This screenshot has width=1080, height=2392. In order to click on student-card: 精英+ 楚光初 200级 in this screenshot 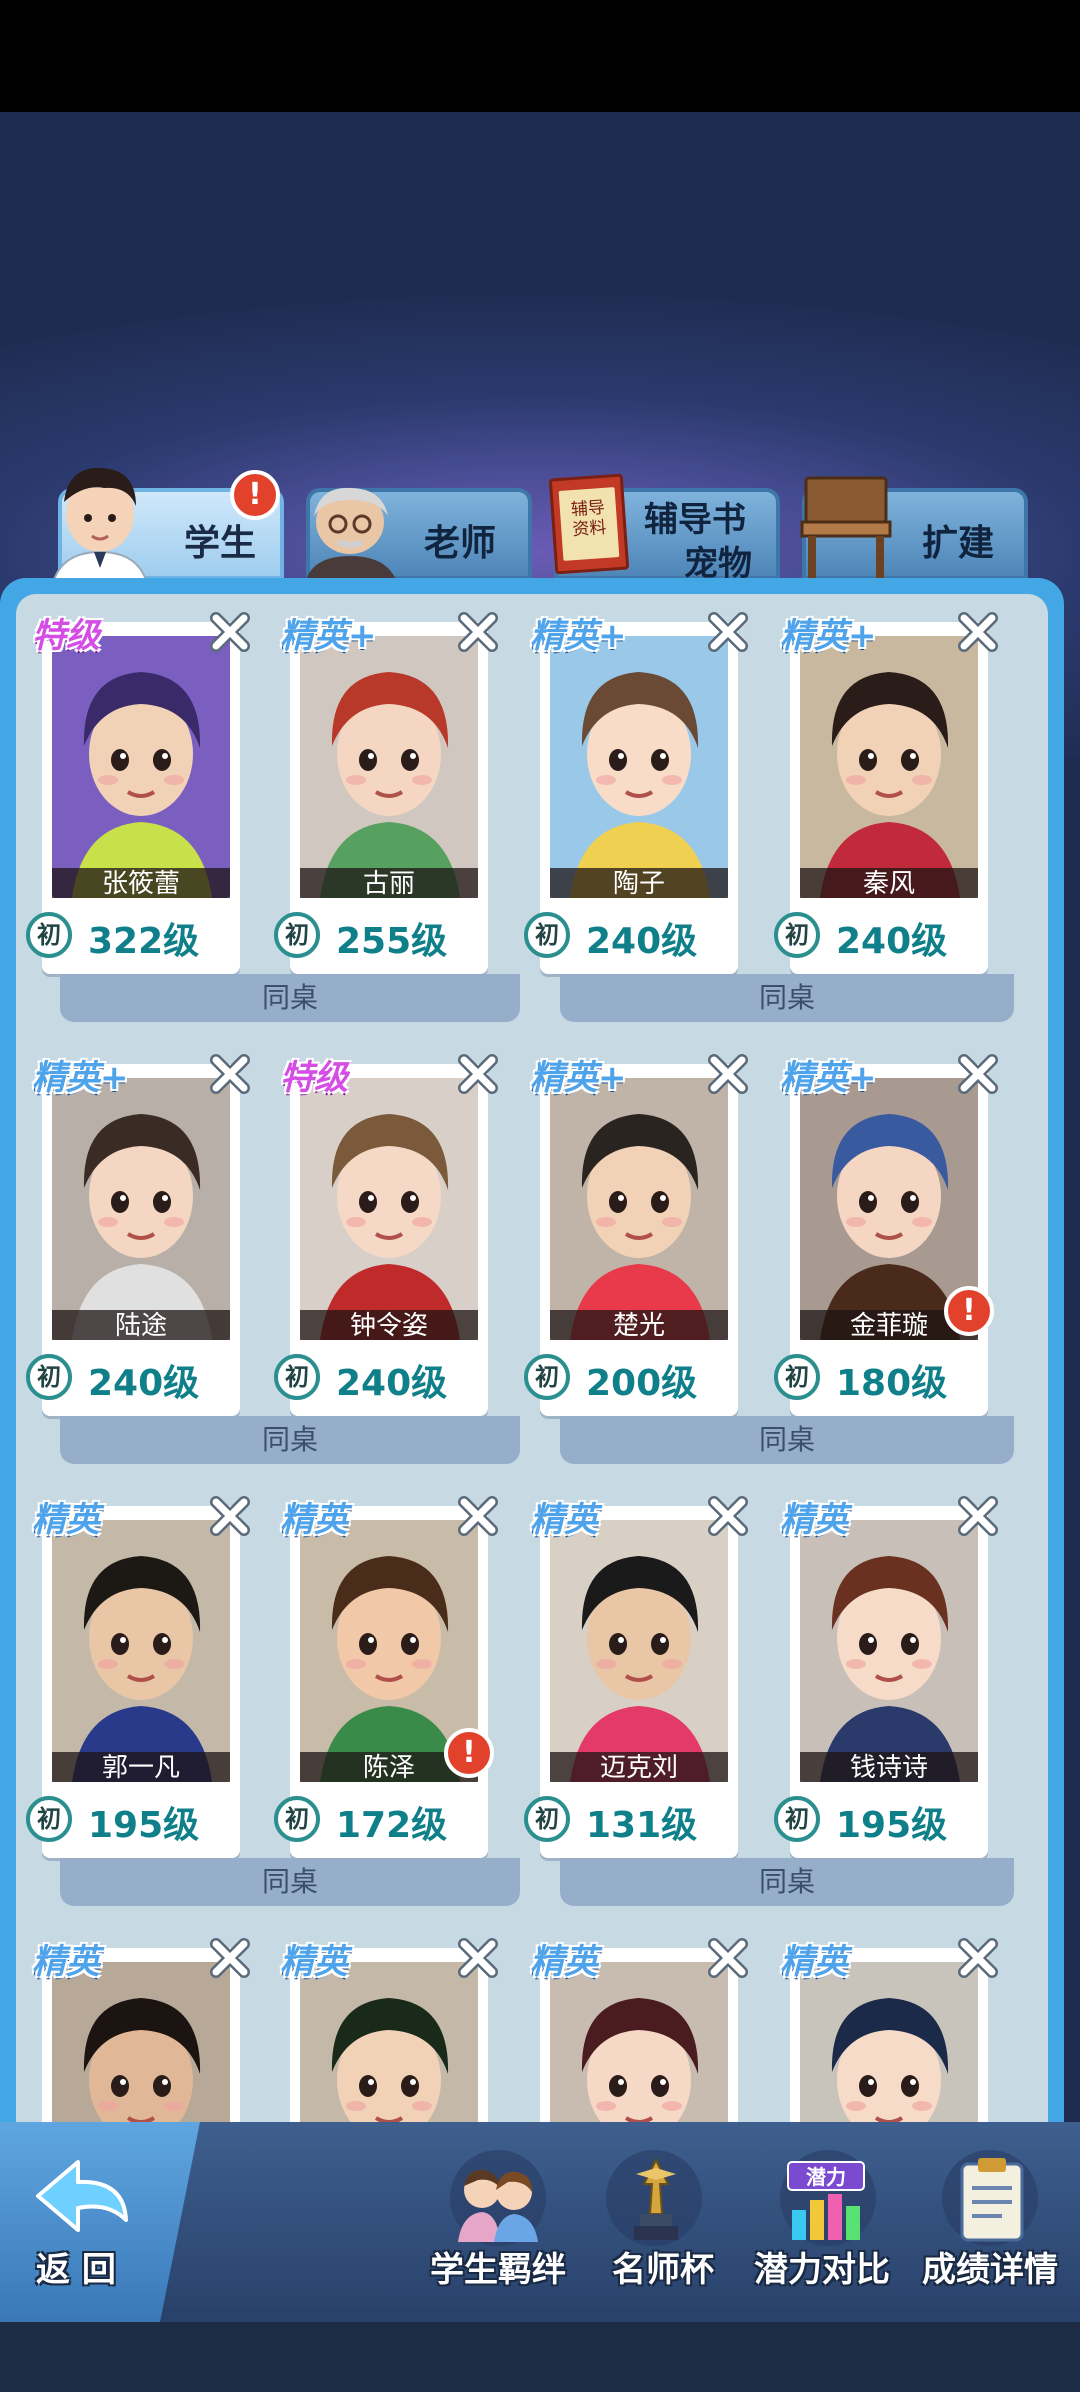, I will do `click(636, 1235)`.